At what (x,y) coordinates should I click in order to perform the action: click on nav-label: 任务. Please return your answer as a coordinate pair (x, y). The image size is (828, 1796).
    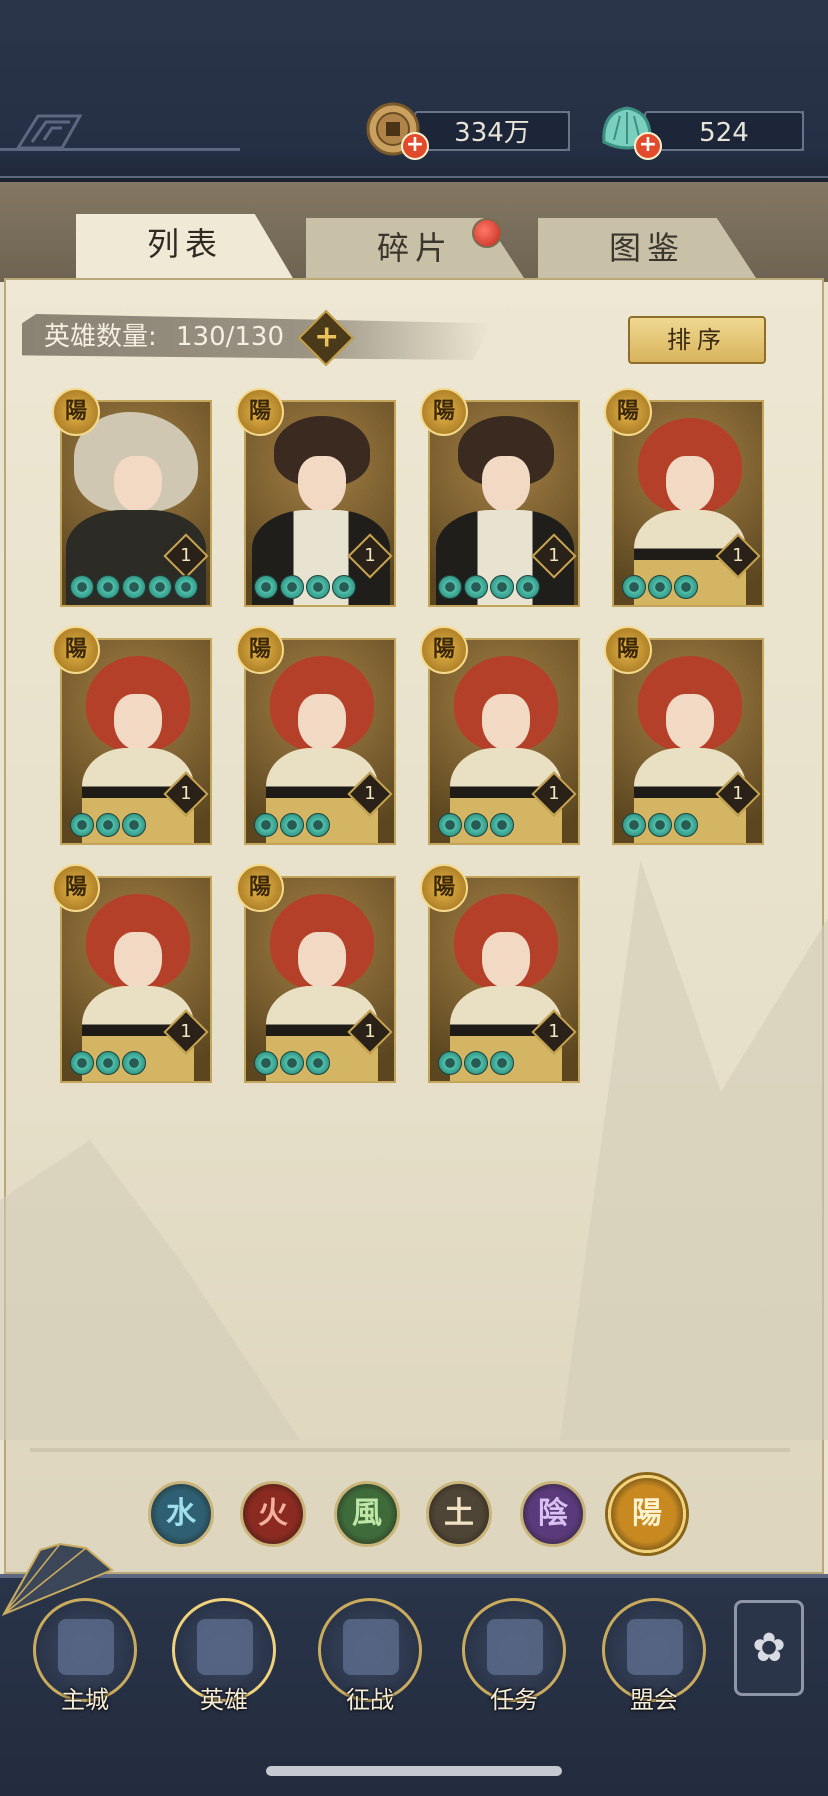
    Looking at the image, I should click on (514, 1700).